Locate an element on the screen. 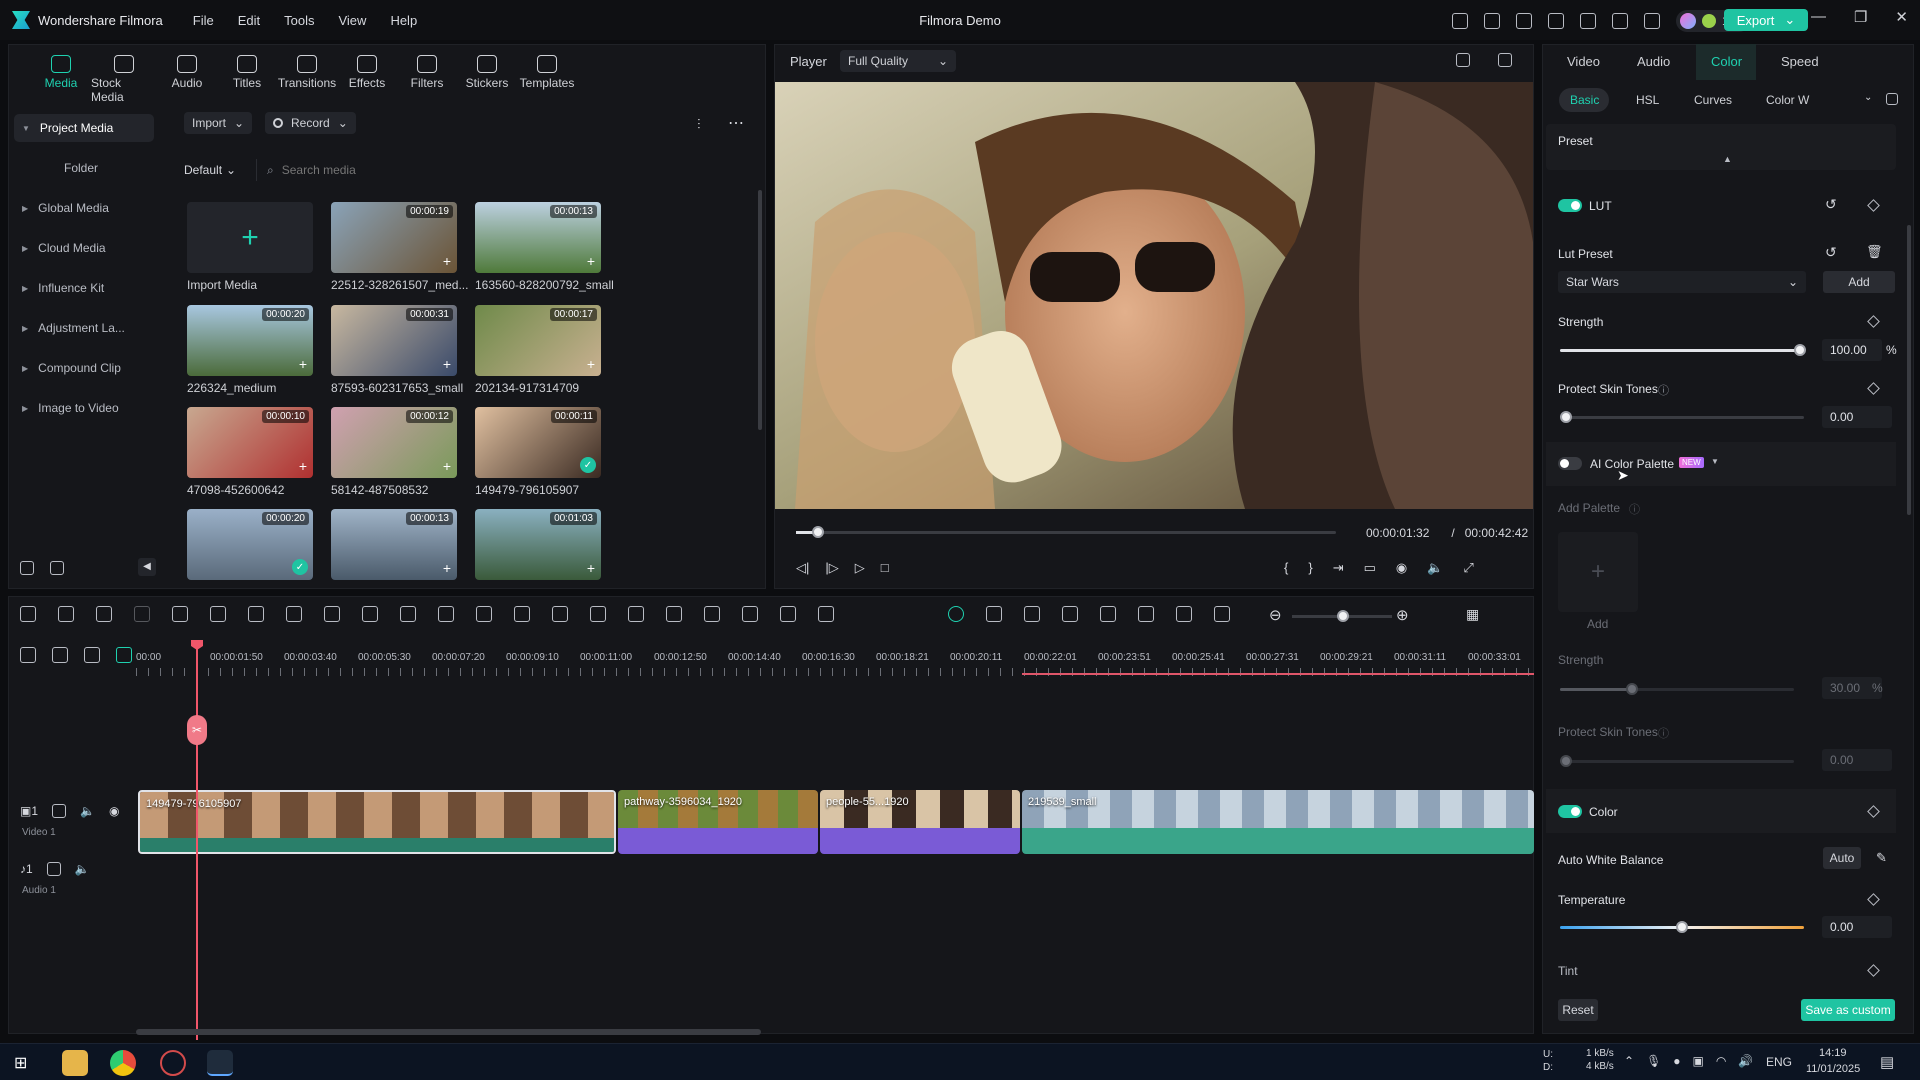 This screenshot has width=1920, height=1080. strength-knob is located at coordinates (1800, 350).